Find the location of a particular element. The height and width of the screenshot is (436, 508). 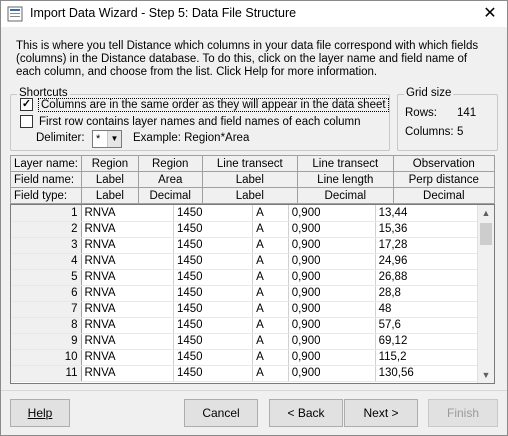

table-cell: 48 is located at coordinates (427, 309).